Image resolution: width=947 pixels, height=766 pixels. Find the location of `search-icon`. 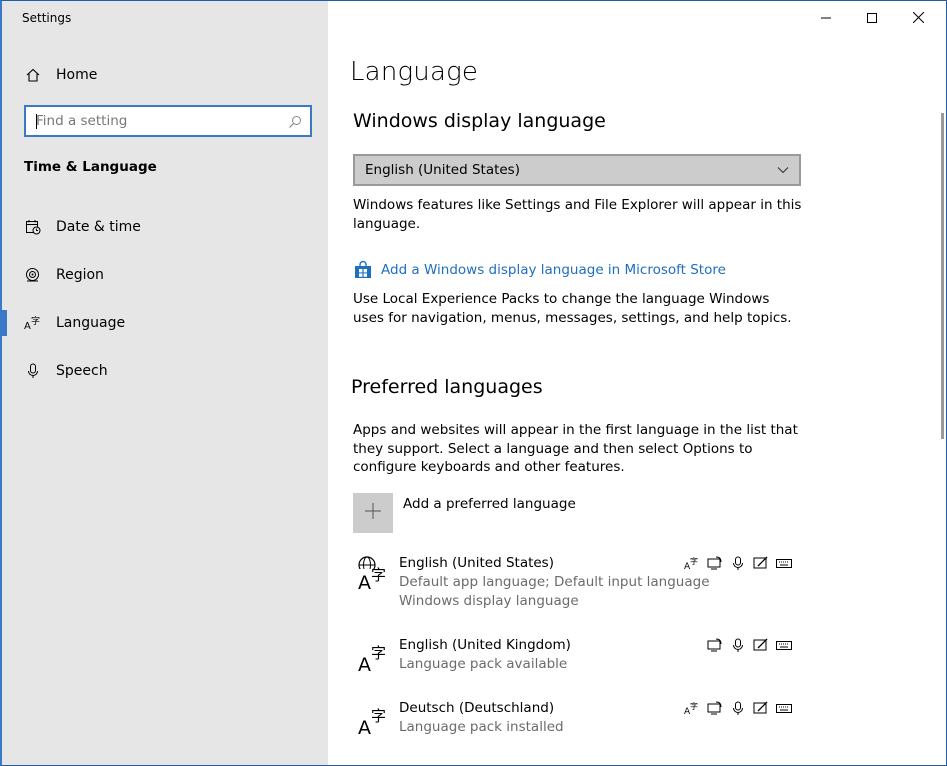

search-icon is located at coordinates (295, 123).